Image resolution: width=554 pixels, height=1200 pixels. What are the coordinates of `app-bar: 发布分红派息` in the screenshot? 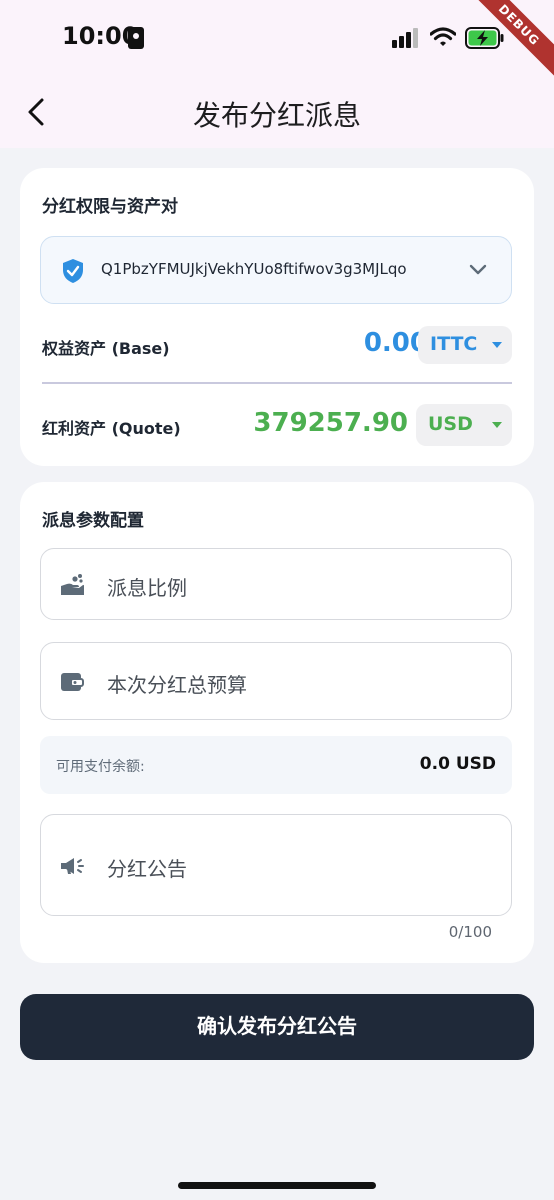 It's located at (277, 112).